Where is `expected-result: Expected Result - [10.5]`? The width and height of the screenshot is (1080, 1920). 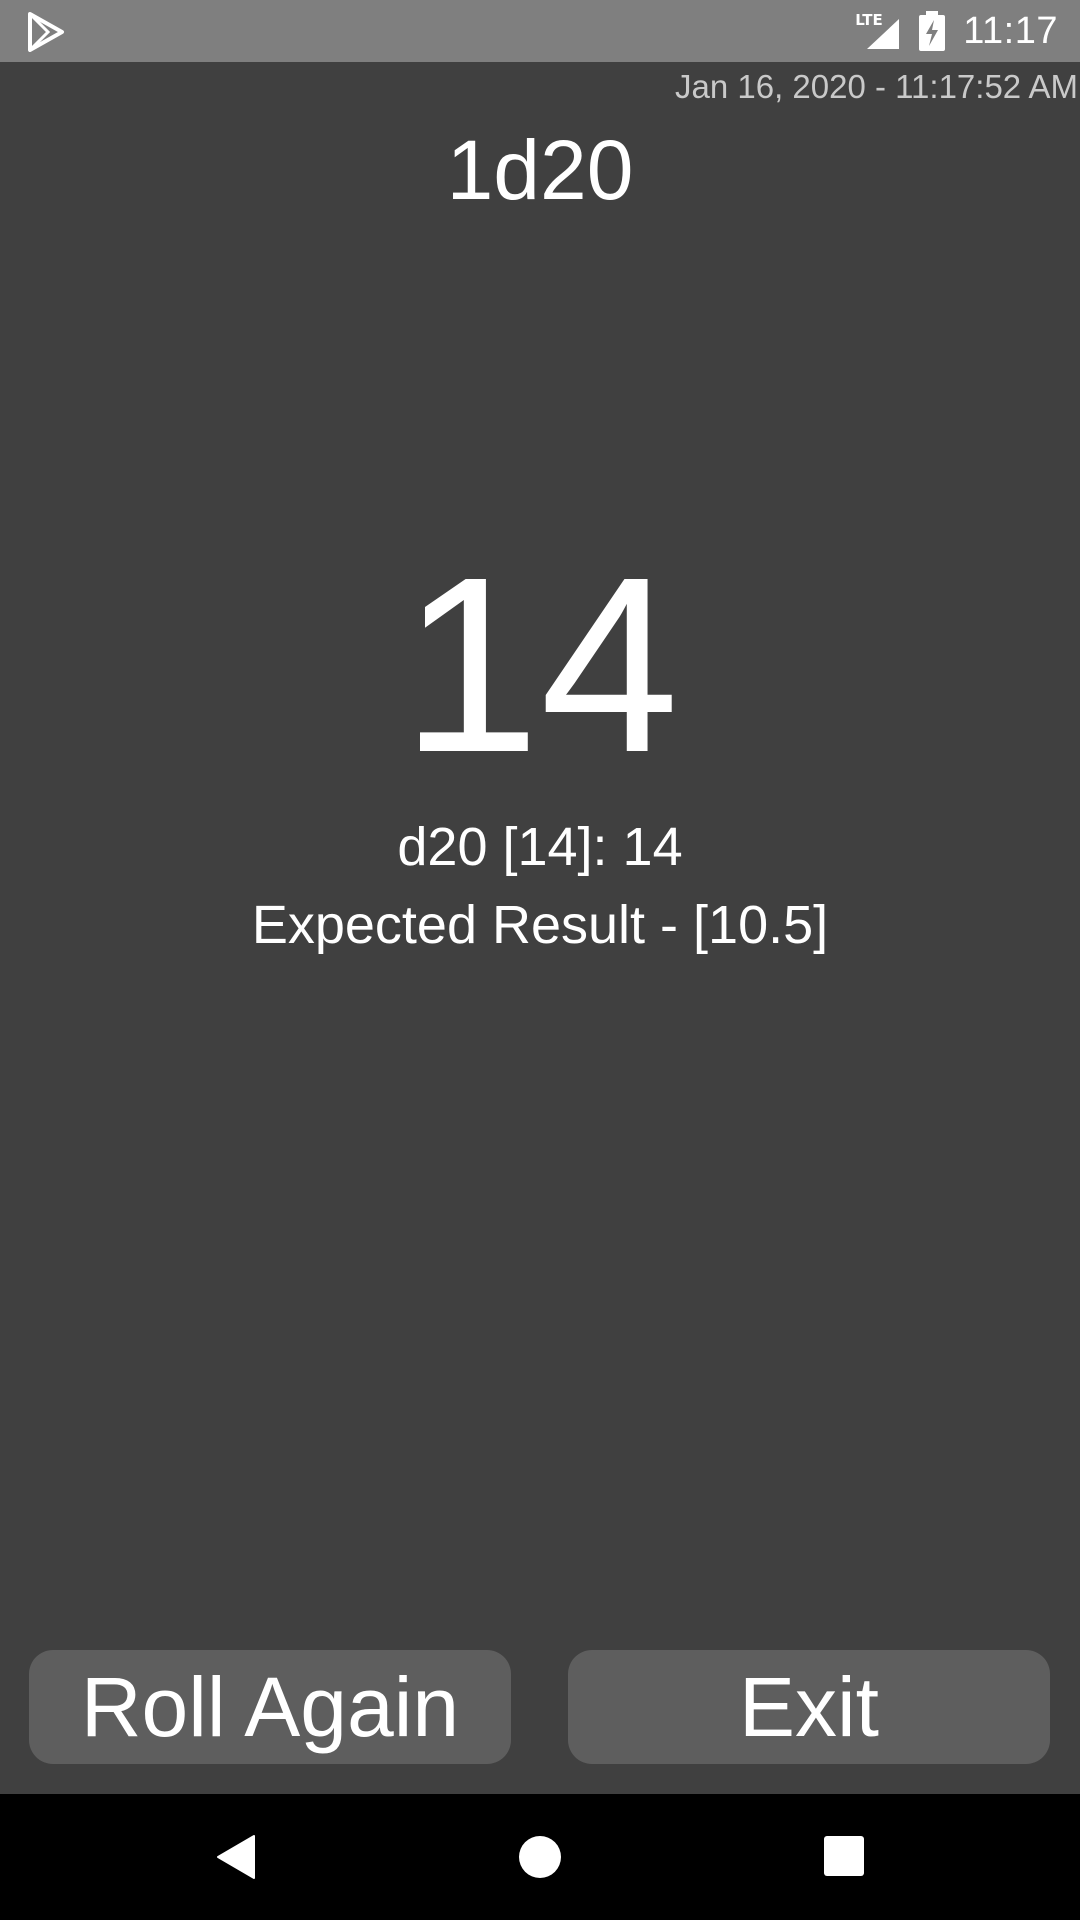
expected-result: Expected Result - [10.5] is located at coordinates (540, 925).